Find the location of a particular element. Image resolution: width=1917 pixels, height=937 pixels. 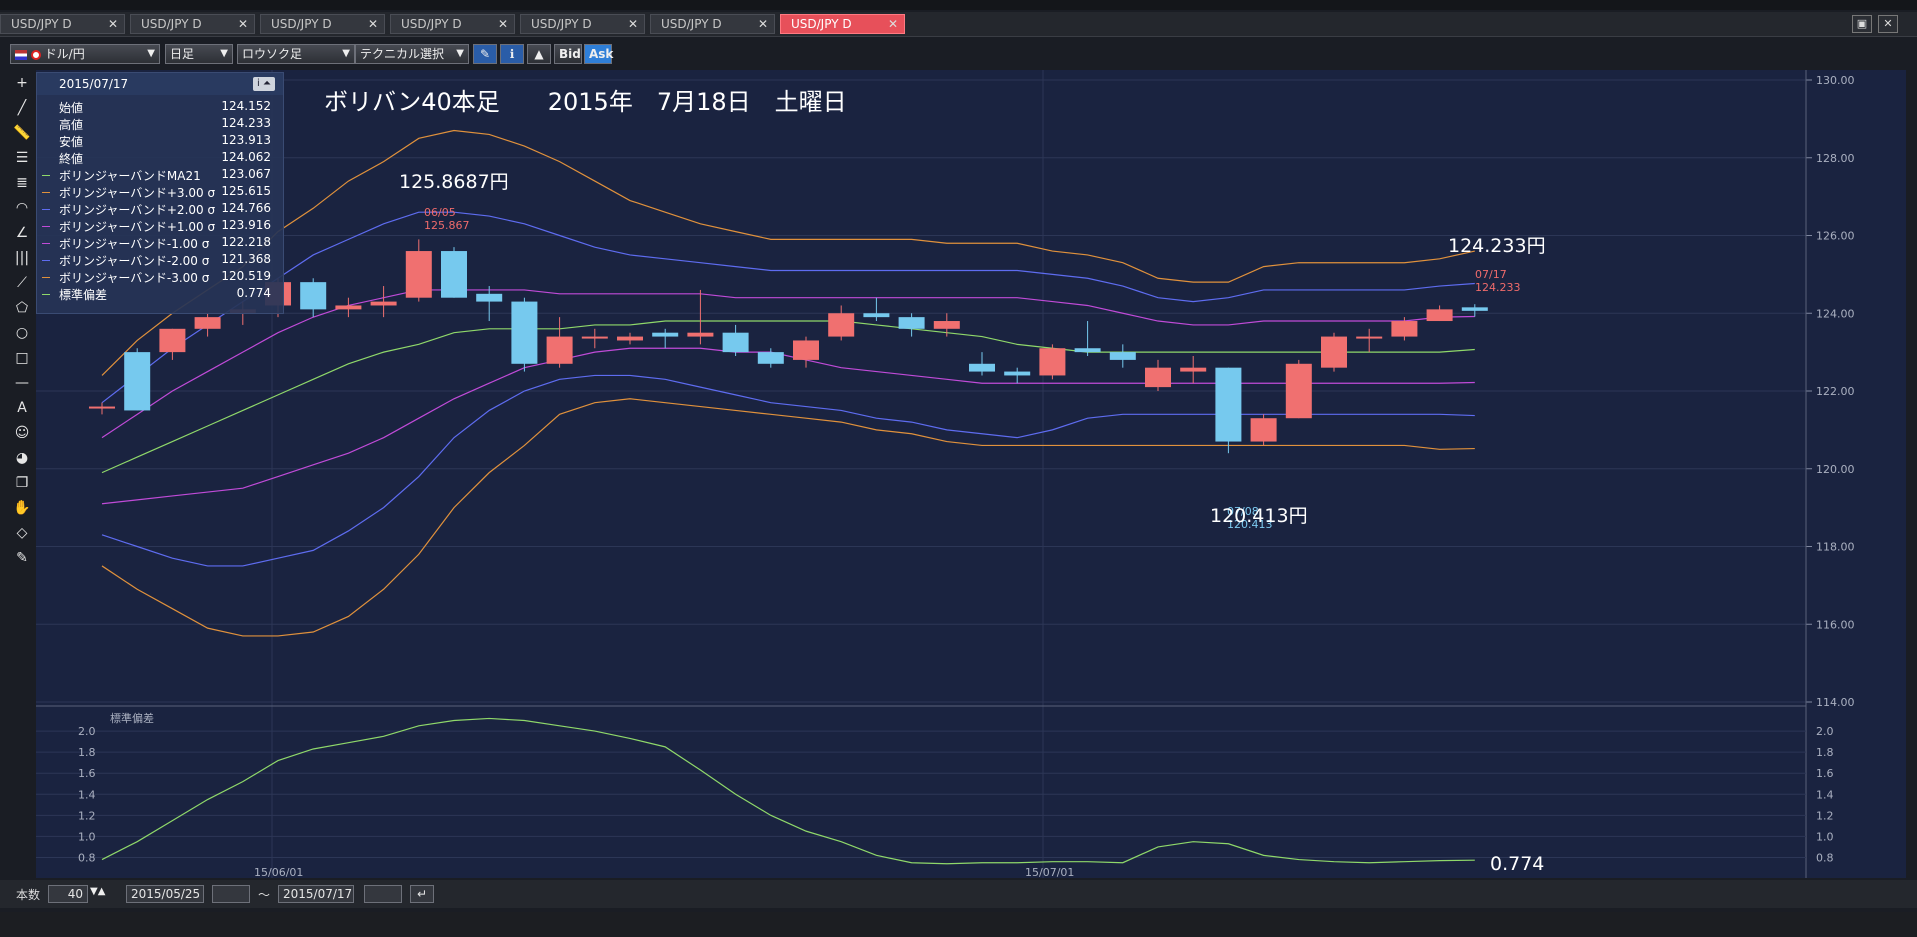

info-row-value: 123.916 is located at coordinates (246, 225).